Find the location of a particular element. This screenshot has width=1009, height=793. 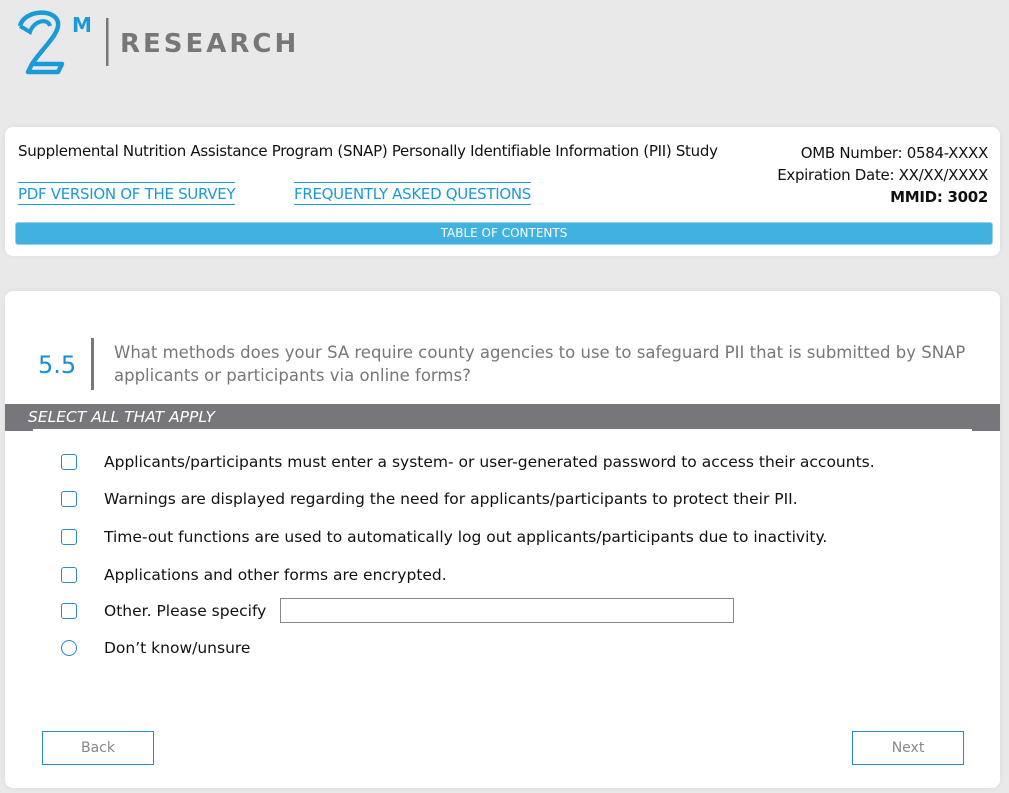

option-dont-know: Don’t know/unsure is located at coordinates (155, 648).